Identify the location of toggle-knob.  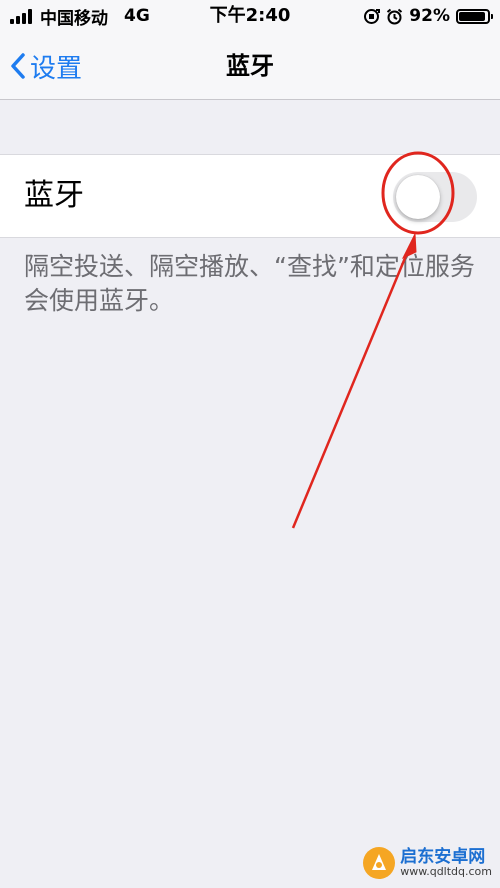
(418, 197).